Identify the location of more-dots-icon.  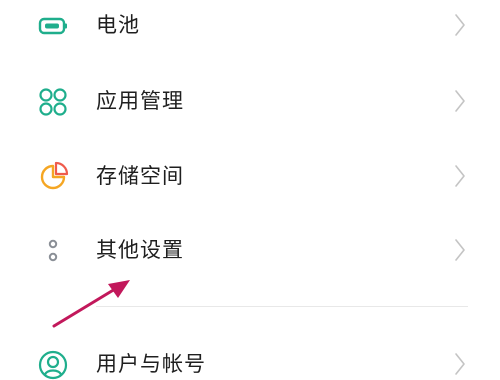
(53, 251).